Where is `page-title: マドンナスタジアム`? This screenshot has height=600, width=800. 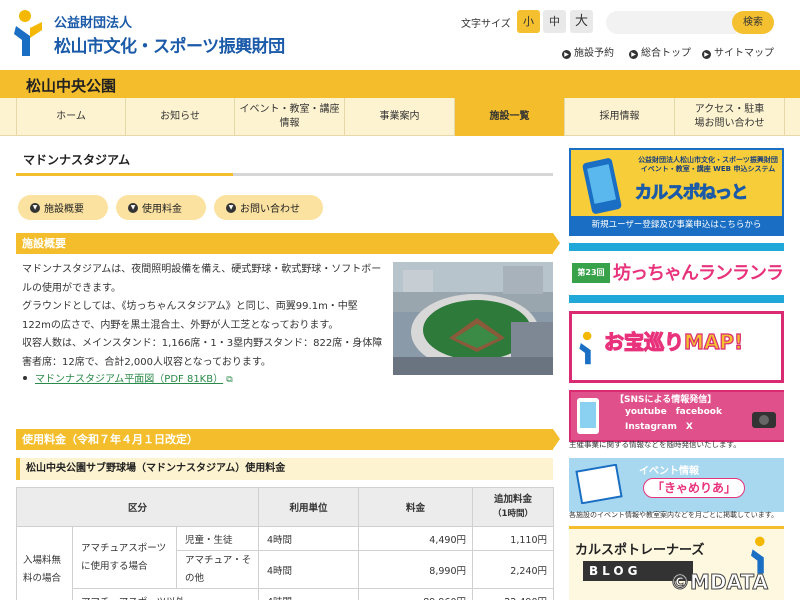
page-title: マドンナスタジアム is located at coordinates (77, 160).